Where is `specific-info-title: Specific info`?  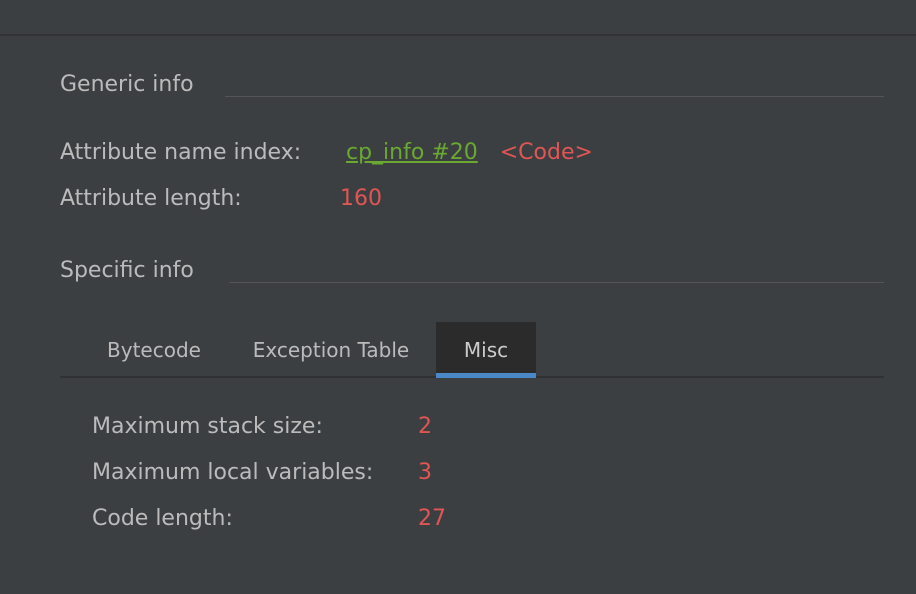 specific-info-title: Specific info is located at coordinates (127, 270).